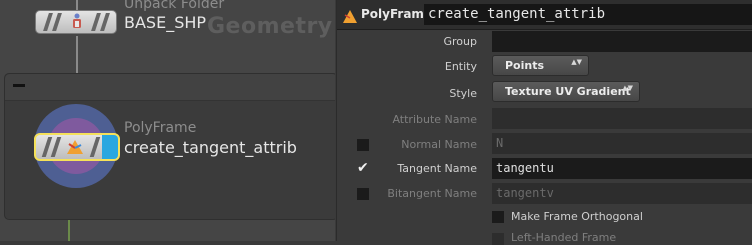 The image size is (752, 245). What do you see at coordinates (437, 168) in the screenshot?
I see `tangent-name-label: Tangent Name` at bounding box center [437, 168].